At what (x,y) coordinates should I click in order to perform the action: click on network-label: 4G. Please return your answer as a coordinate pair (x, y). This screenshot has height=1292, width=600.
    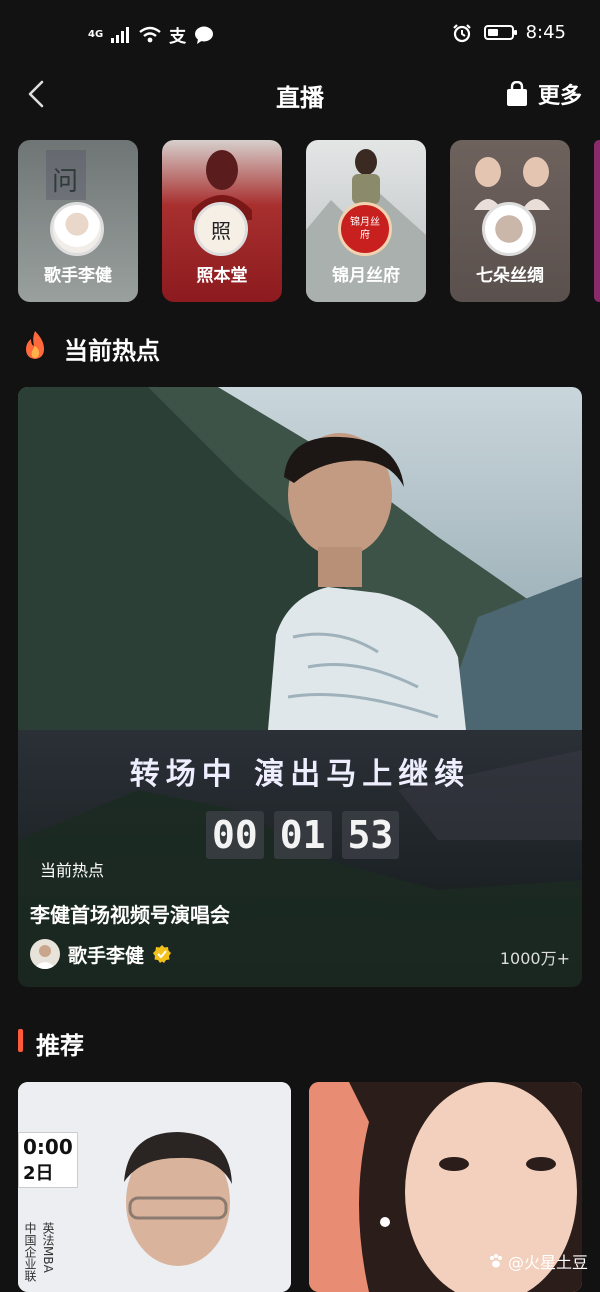
    Looking at the image, I should click on (96, 34).